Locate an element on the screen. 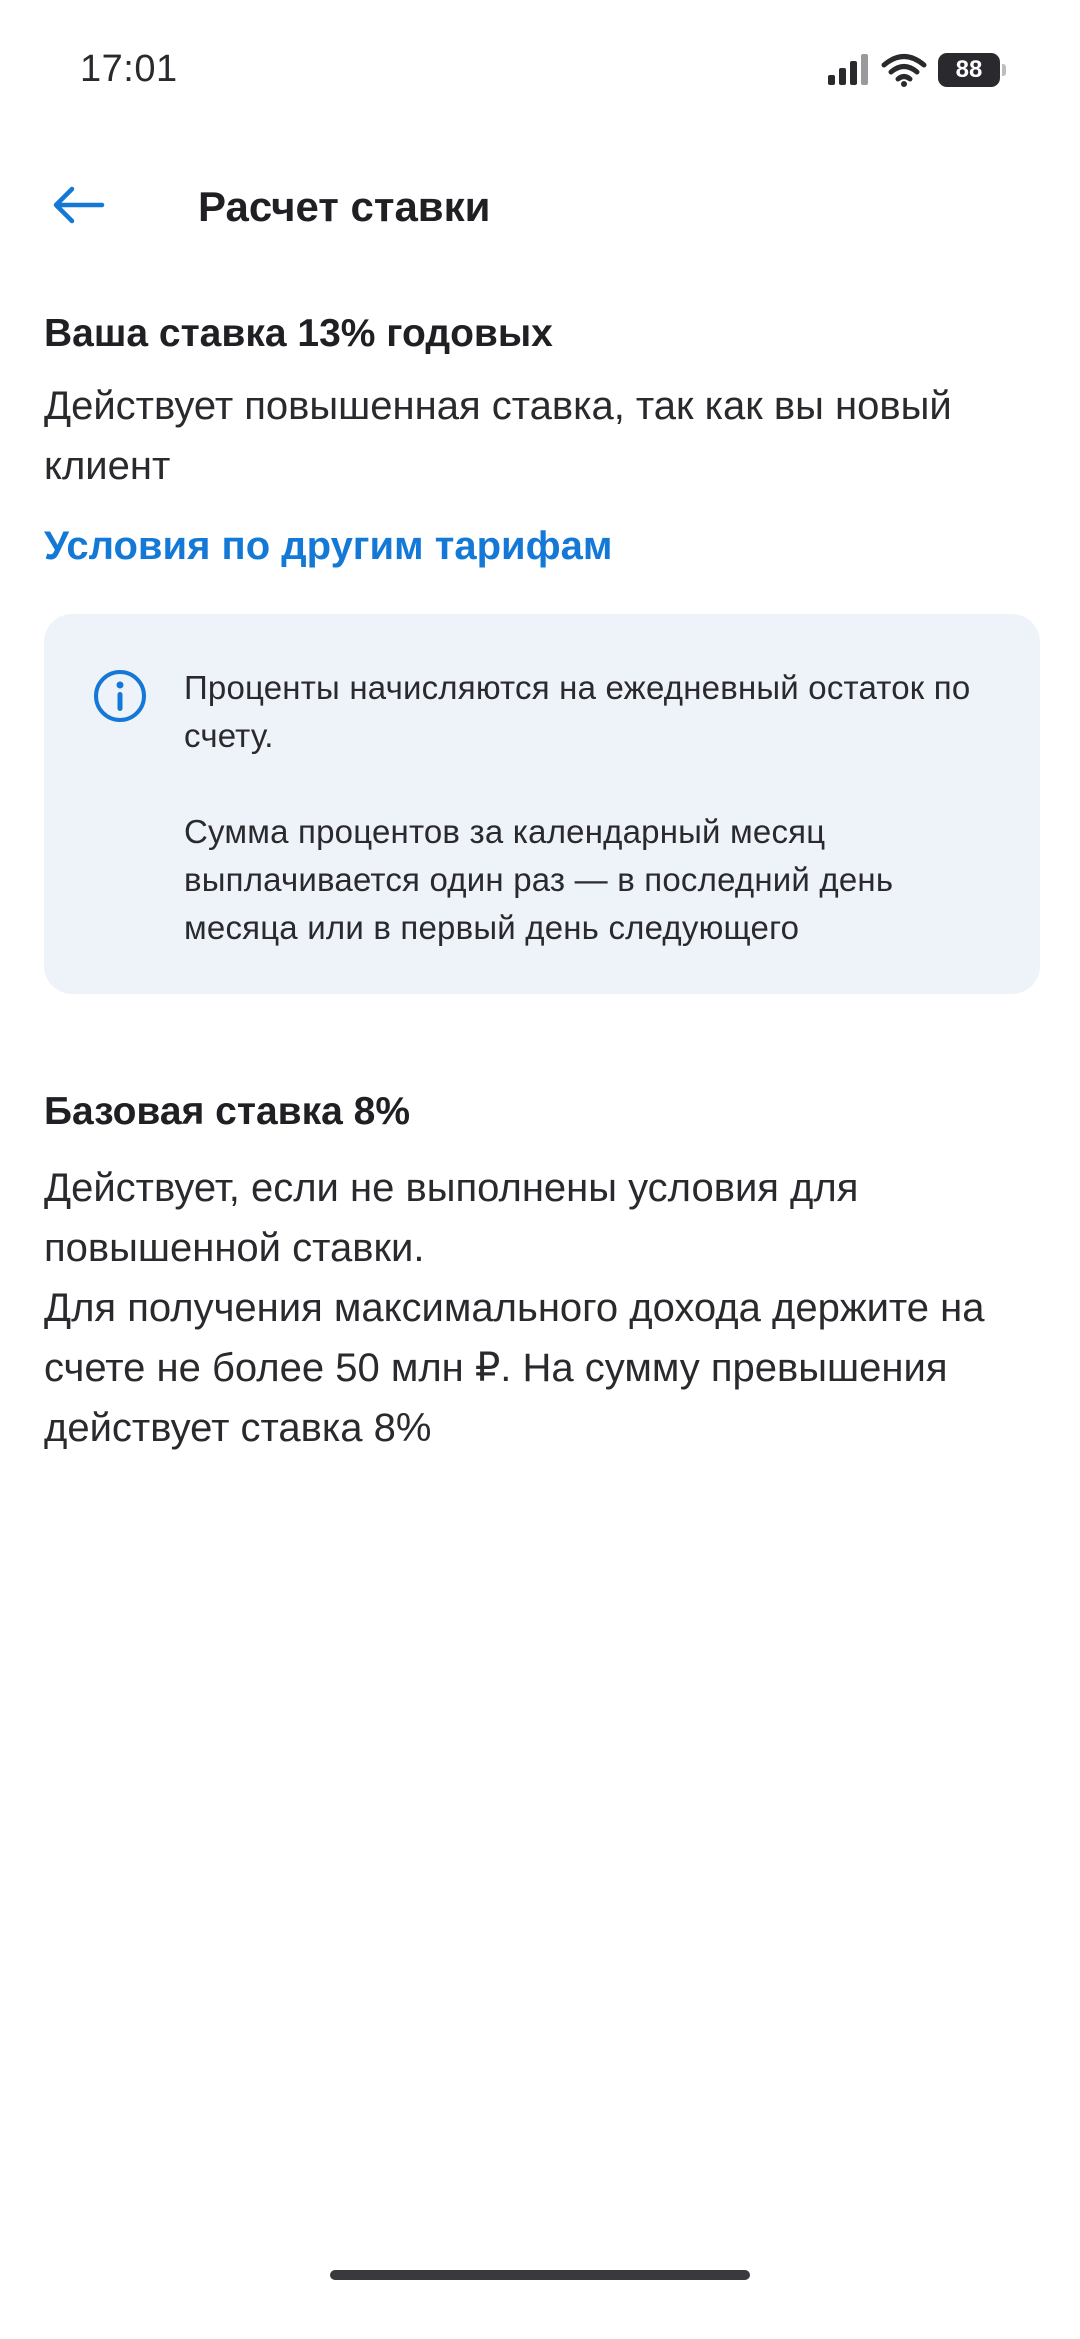 The width and height of the screenshot is (1080, 2339). battery-level: 88 is located at coordinates (969, 69).